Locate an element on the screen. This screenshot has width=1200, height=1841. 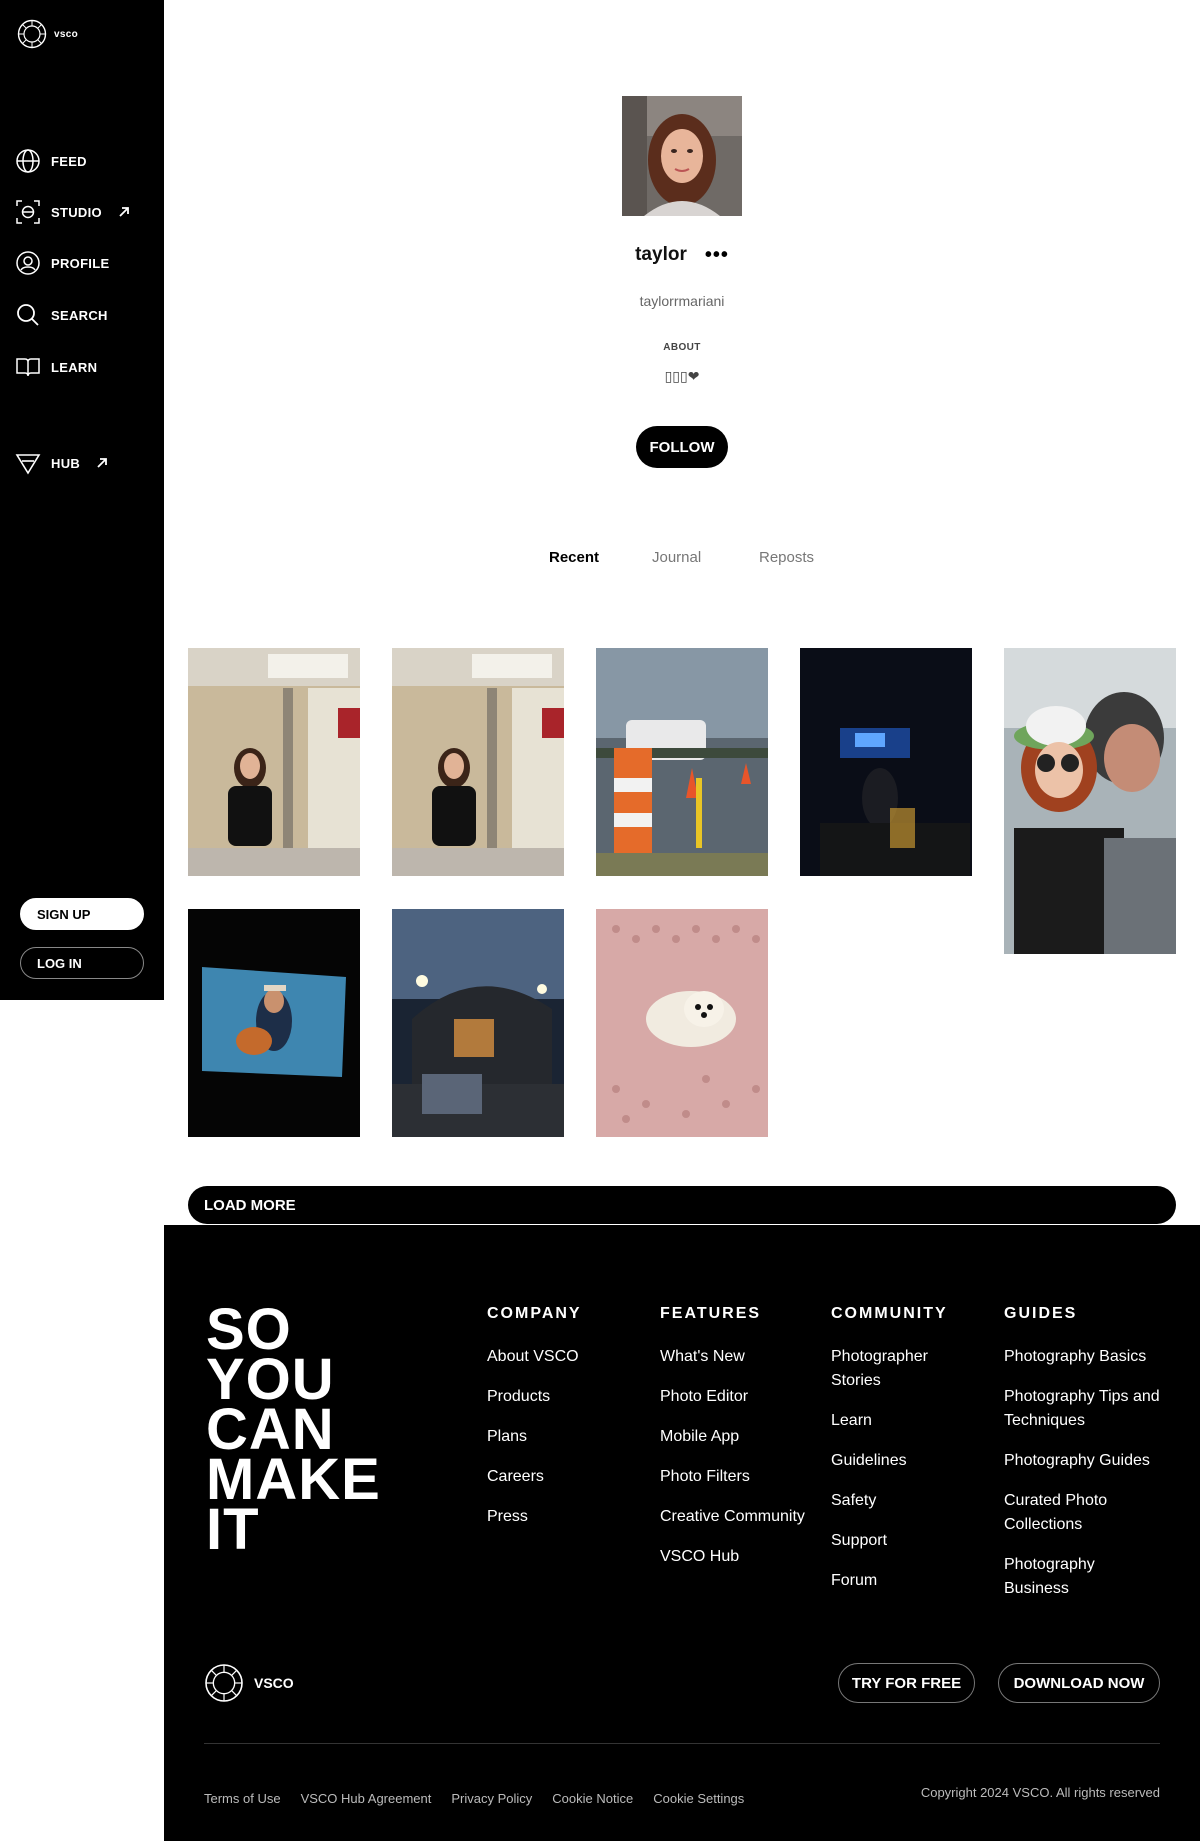
profile-handle: taylorrmariani is located at coordinates (682, 301).